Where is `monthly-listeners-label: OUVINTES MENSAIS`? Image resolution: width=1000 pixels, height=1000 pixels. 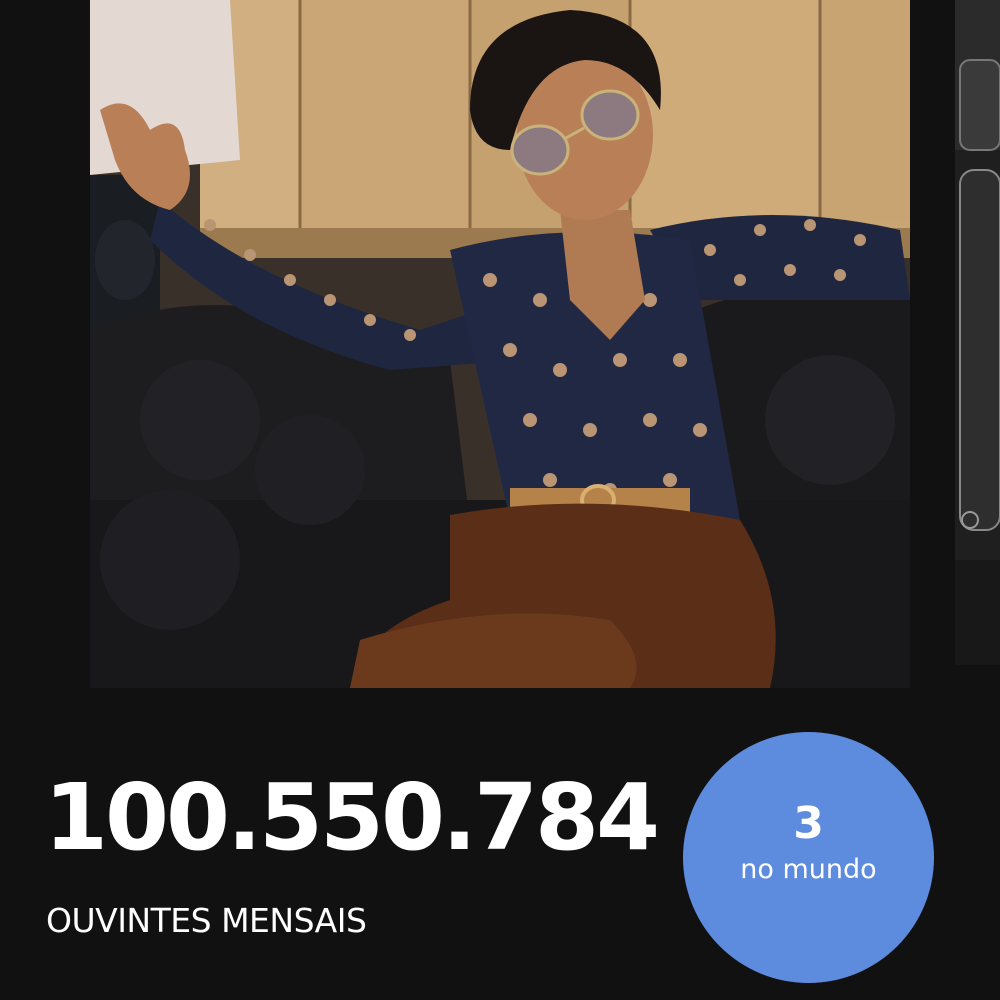 monthly-listeners-label: OUVINTES MENSAIS is located at coordinates (206, 920).